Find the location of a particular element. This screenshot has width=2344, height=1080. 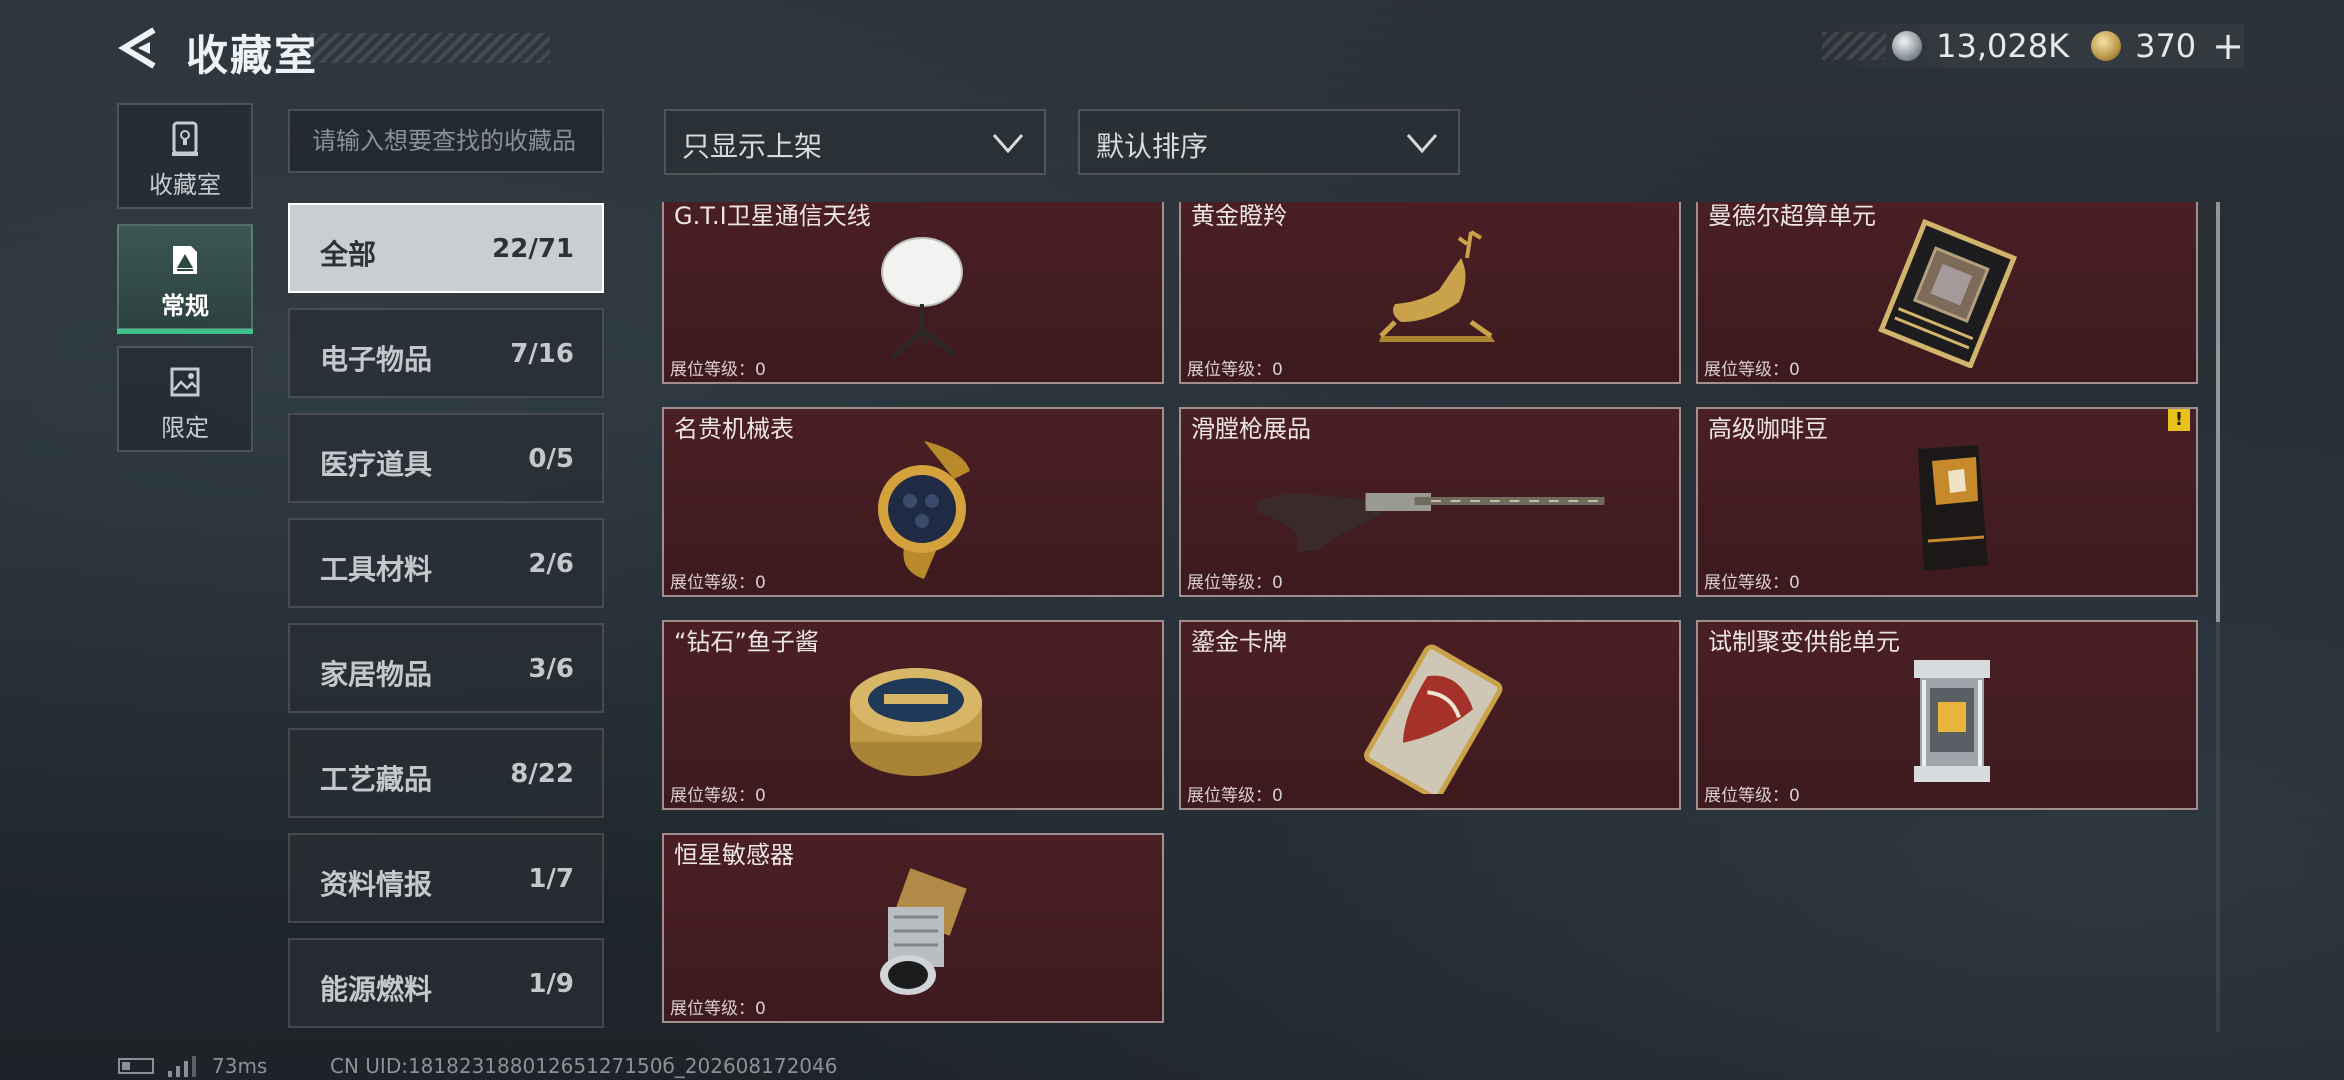

star-sensor-icon is located at coordinates (923, 931).